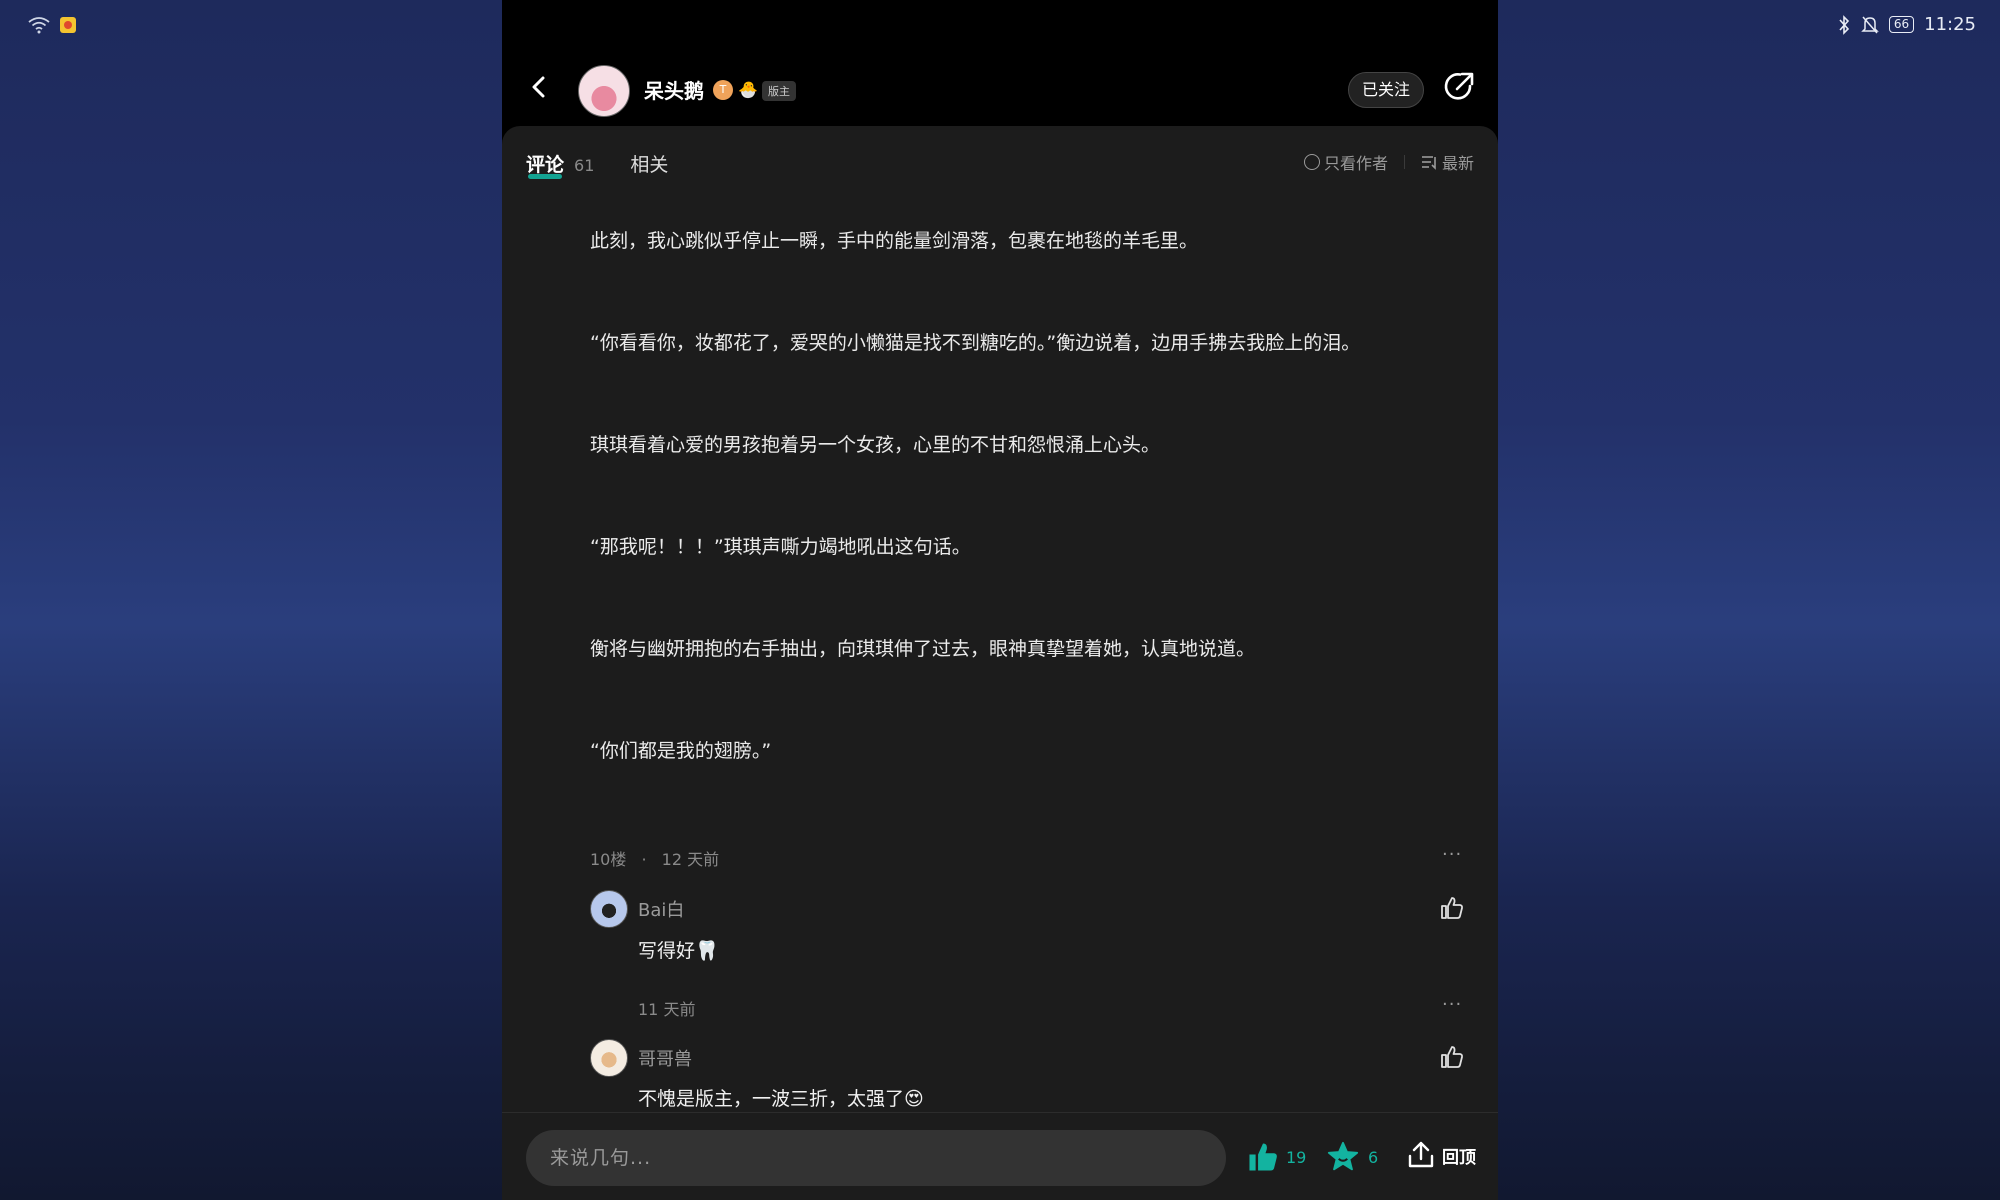 Image resolution: width=2000 pixels, height=1200 pixels. Describe the element at coordinates (875, 445) in the screenshot. I see `story-paragraph: 琪琪看着心爱的男孩抱着另一个女孩，心里的不甘和怨恨涌上心头。` at that location.